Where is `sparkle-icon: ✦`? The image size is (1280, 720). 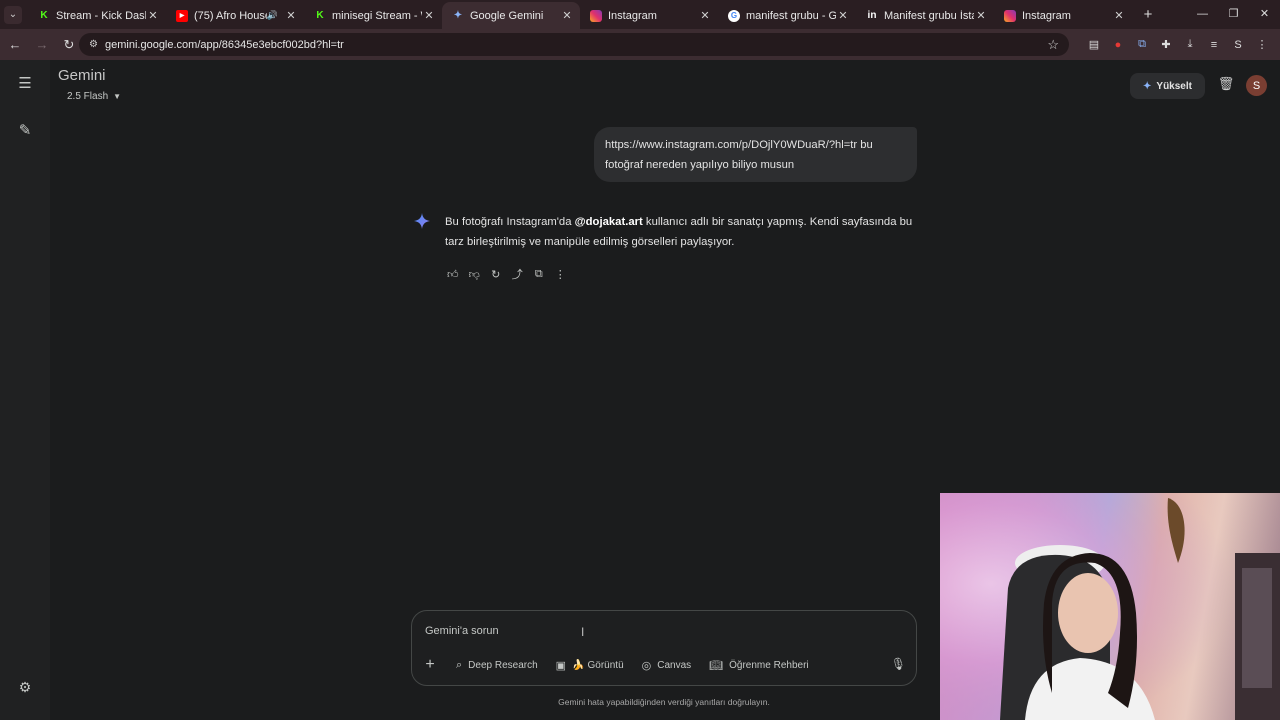 sparkle-icon: ✦ is located at coordinates (1147, 86).